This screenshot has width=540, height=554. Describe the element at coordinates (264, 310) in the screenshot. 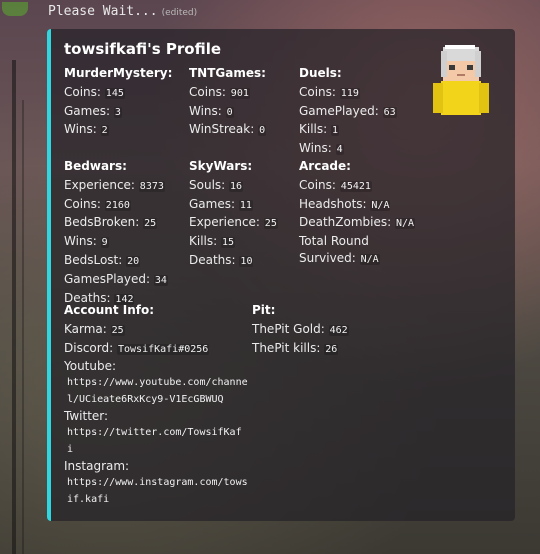

I see `field-name: Pit:` at that location.